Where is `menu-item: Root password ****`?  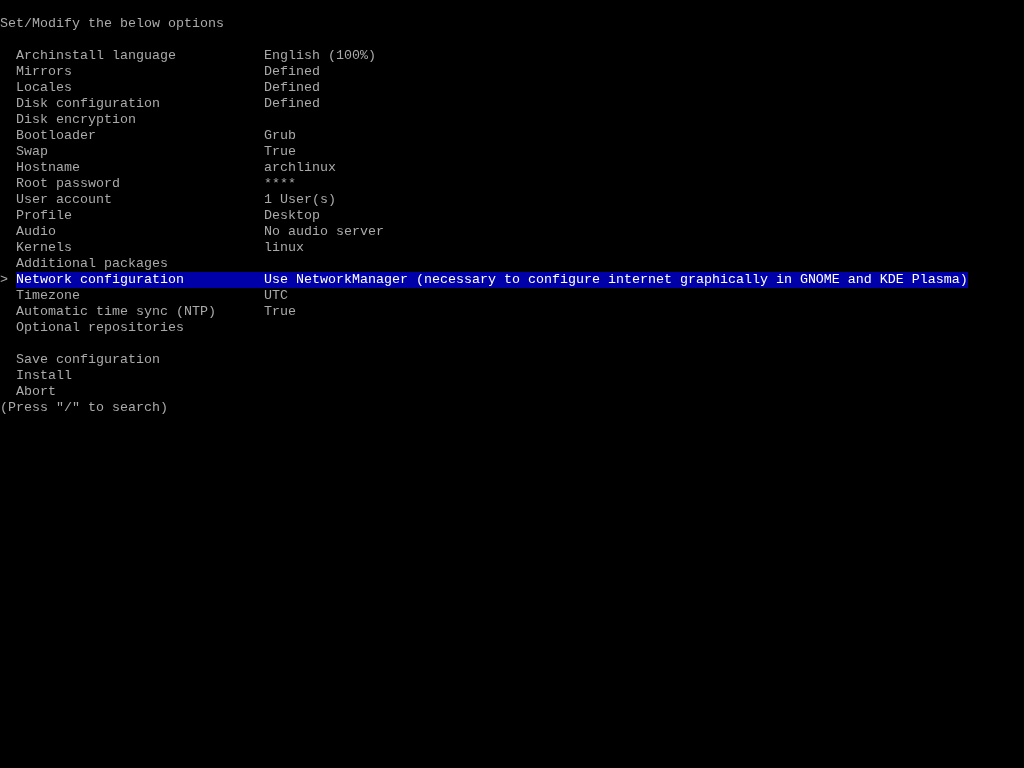 menu-item: Root password **** is located at coordinates (156, 184).